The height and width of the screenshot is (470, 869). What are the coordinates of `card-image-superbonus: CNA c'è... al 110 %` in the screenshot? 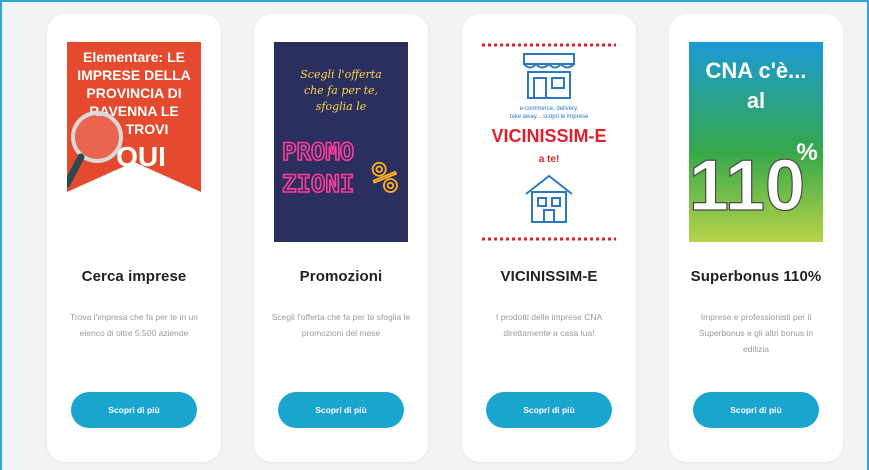 It's located at (756, 142).